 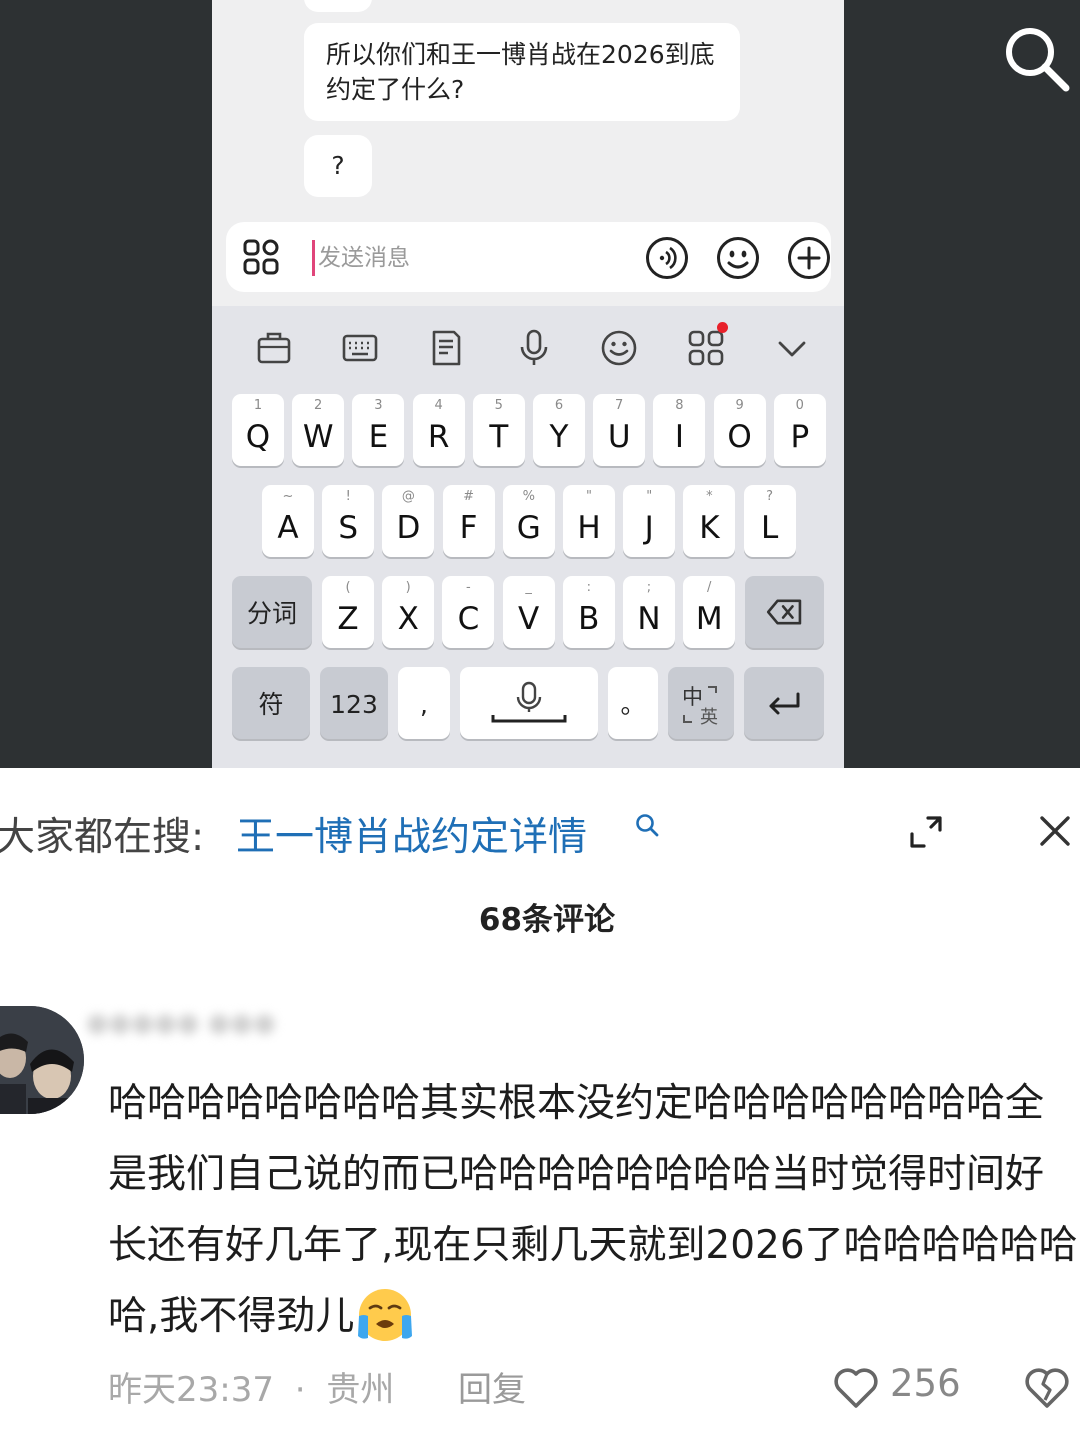 I want to click on previous-message-bubble, so click(x=338, y=6).